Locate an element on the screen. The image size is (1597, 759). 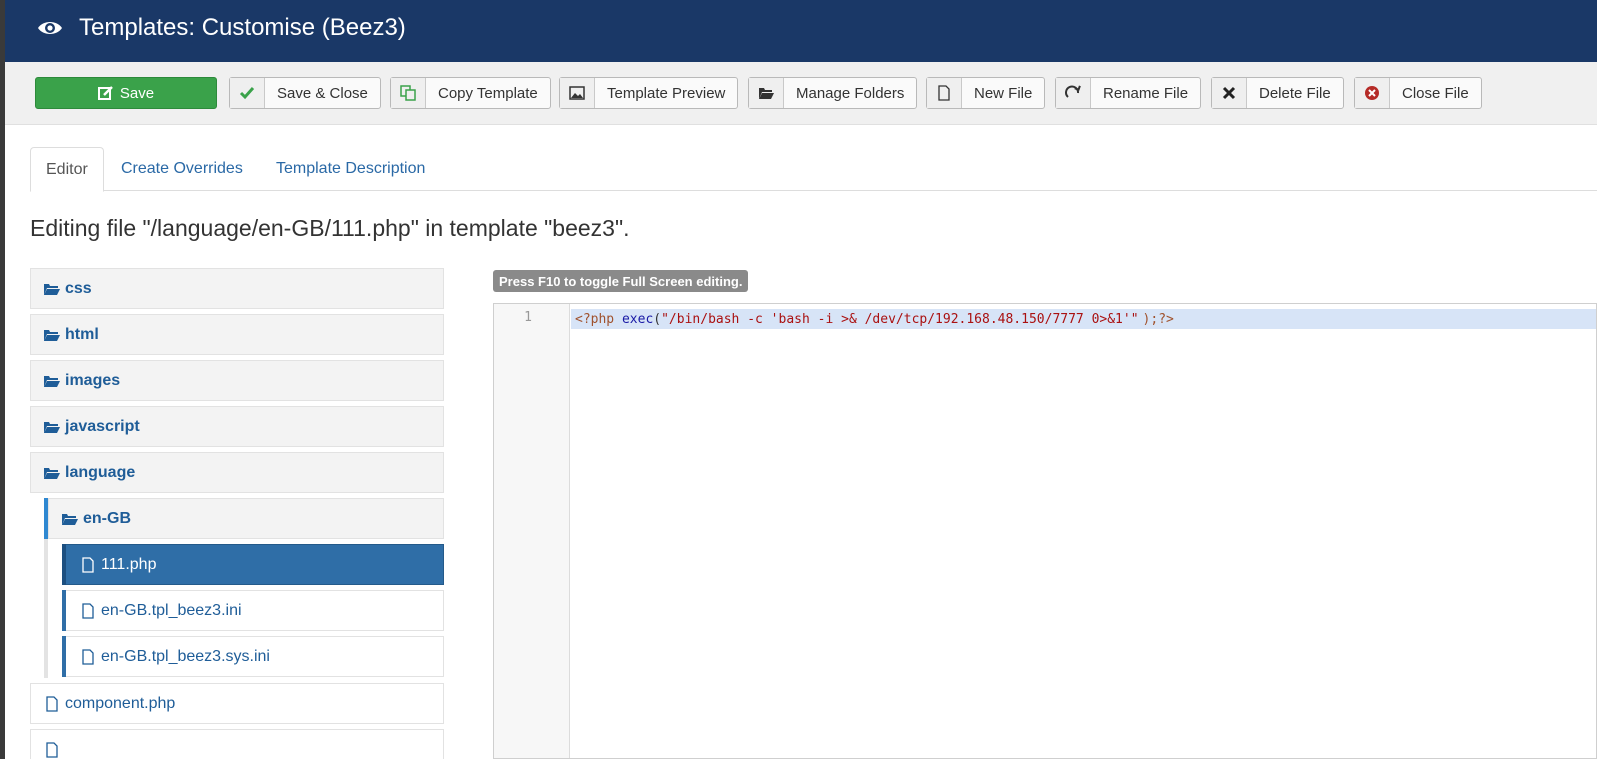
save-close-label: Save & Close is located at coordinates (322, 93).